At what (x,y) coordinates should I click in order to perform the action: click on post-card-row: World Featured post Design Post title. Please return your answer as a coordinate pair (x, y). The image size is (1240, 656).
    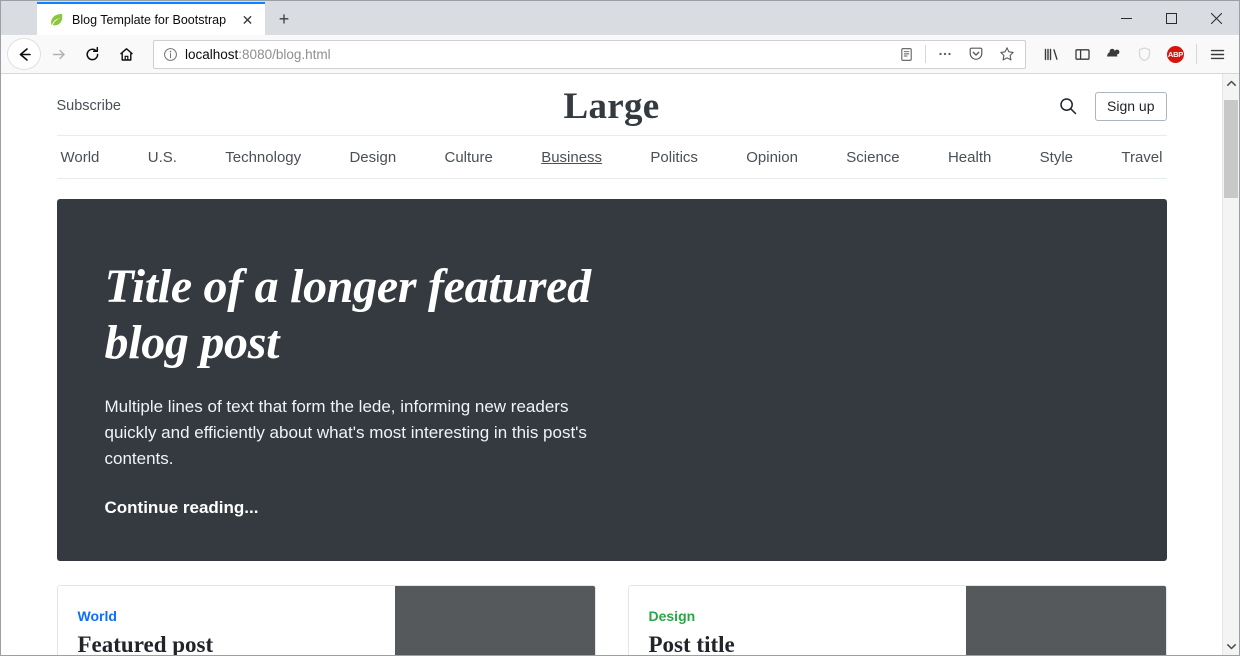
    Looking at the image, I should click on (611, 619).